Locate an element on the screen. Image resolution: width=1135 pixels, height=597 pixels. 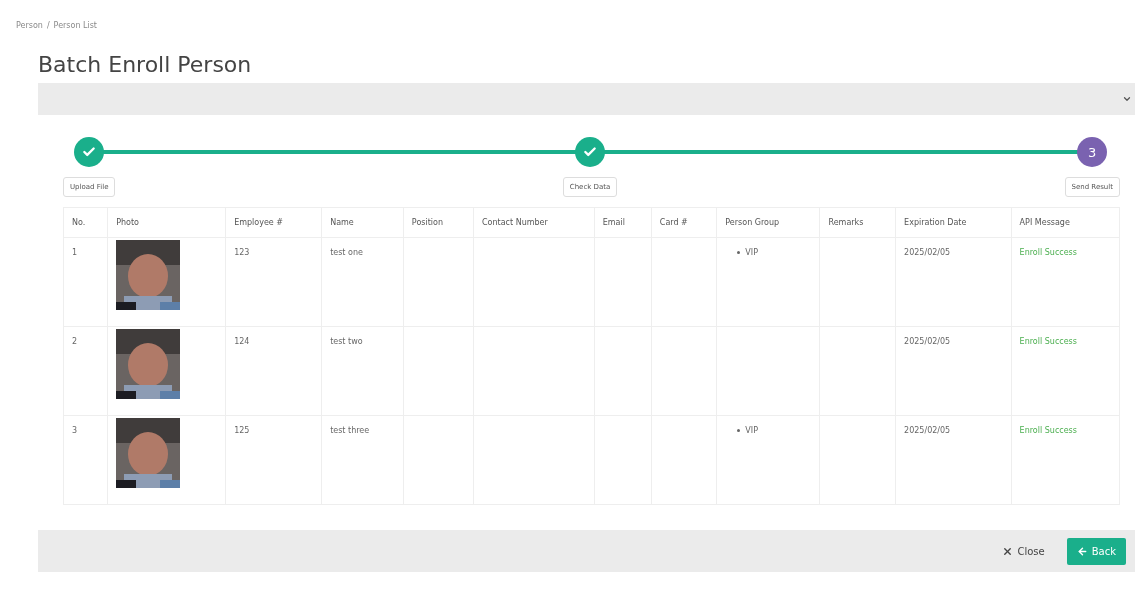
column-header: Person Group is located at coordinates (768, 222).